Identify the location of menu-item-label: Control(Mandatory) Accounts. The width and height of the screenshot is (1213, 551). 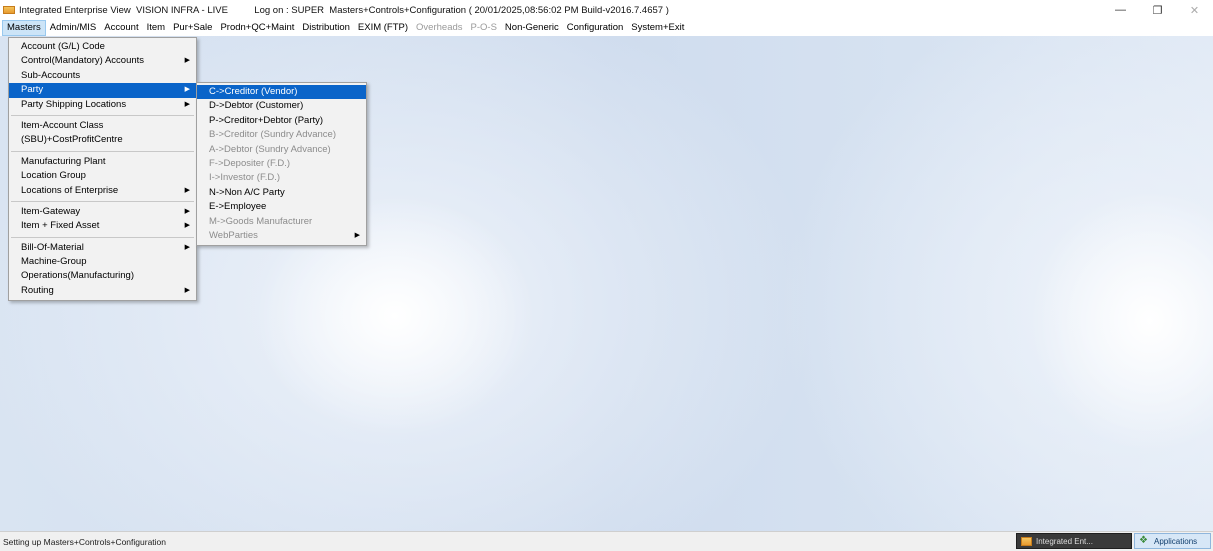
(83, 61).